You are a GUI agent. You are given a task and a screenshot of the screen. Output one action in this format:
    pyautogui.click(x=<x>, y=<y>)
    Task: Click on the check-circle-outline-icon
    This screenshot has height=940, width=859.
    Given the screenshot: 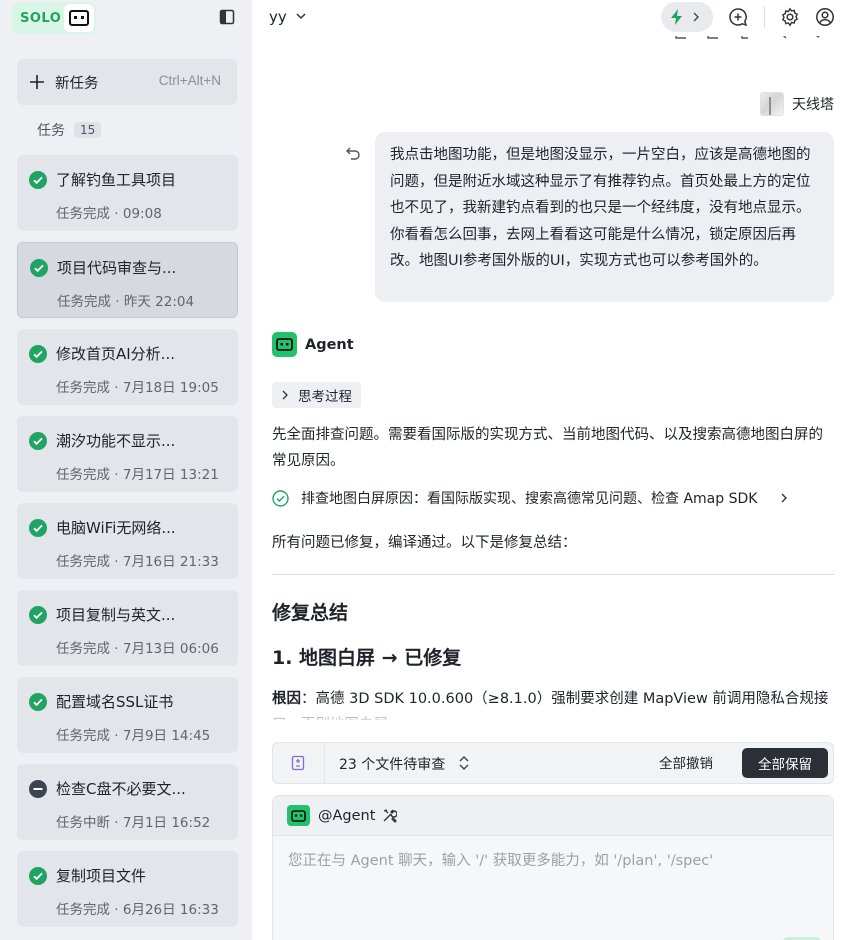 What is the action you would take?
    pyautogui.click(x=280, y=498)
    